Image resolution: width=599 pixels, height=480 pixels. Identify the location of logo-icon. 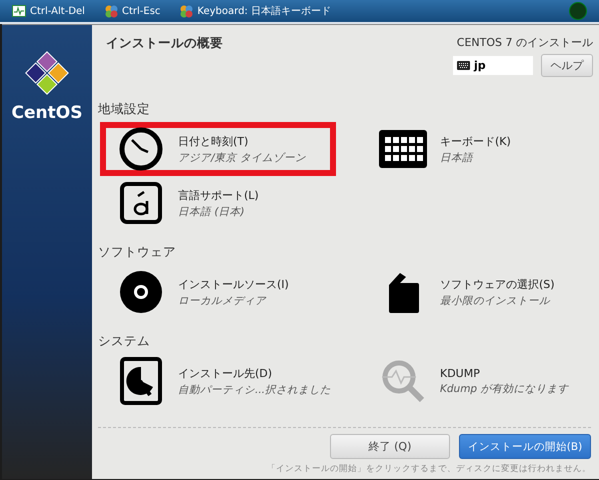
(47, 73).